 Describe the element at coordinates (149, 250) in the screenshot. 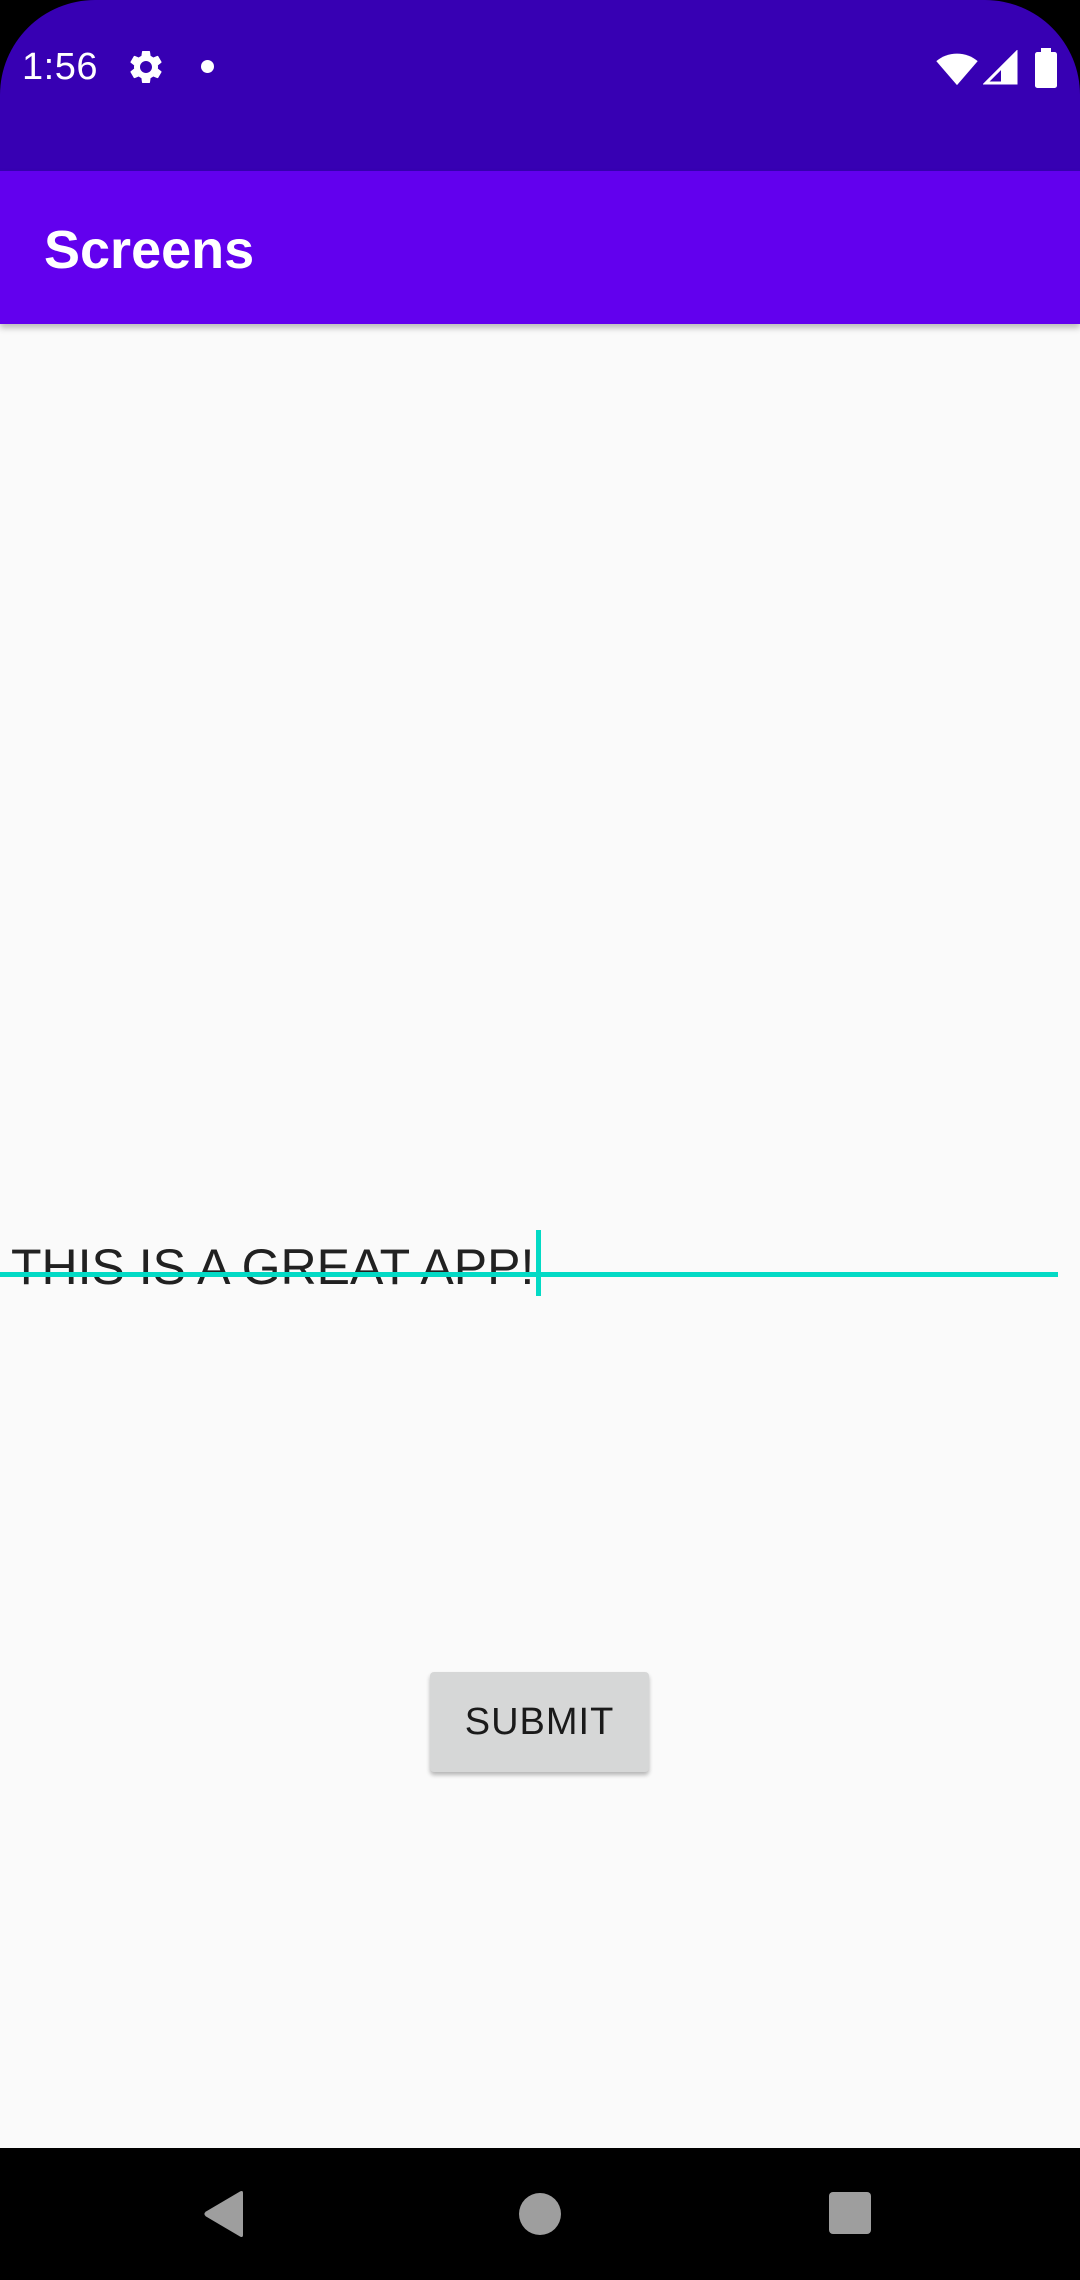

I see `app-title: Screens` at that location.